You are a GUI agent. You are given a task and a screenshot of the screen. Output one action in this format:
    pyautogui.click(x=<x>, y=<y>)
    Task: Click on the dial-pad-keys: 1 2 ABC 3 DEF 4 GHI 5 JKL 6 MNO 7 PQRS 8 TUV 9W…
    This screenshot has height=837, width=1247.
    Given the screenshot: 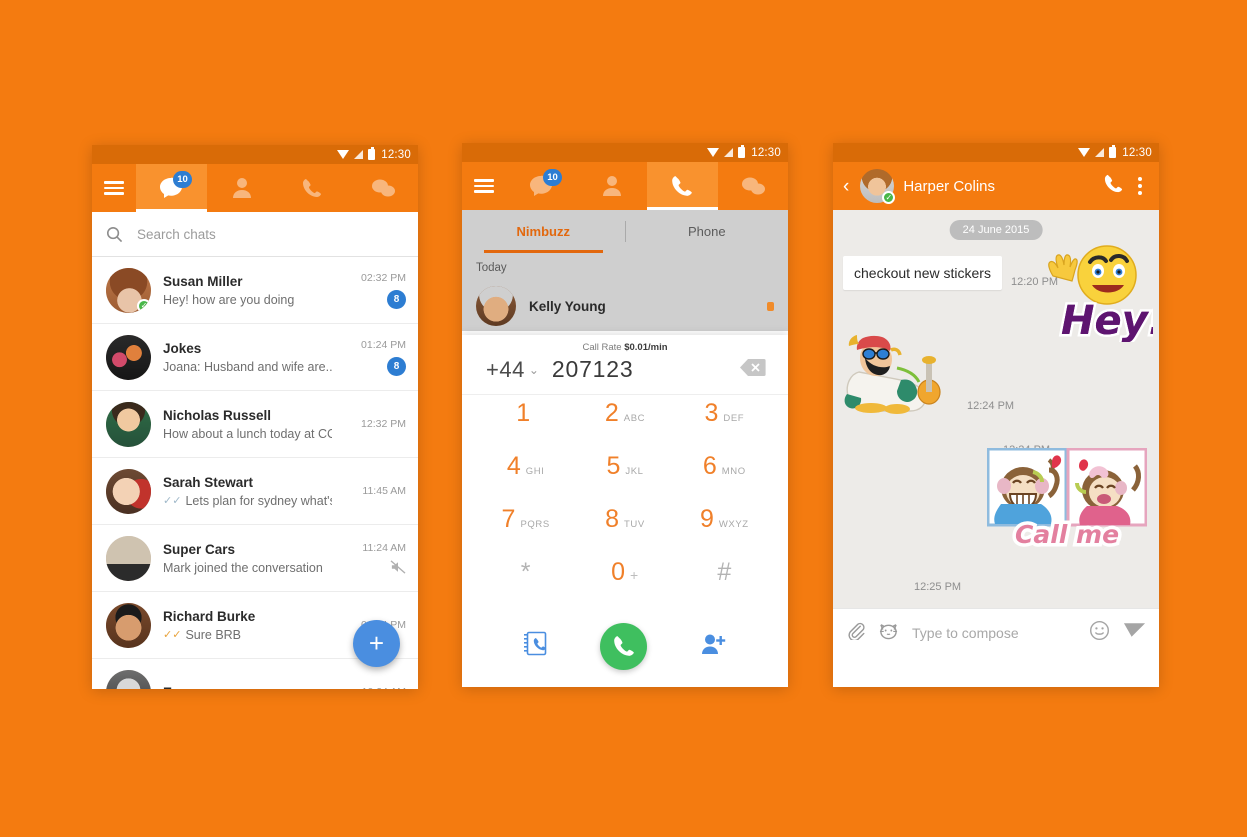 What is the action you would take?
    pyautogui.click(x=625, y=503)
    